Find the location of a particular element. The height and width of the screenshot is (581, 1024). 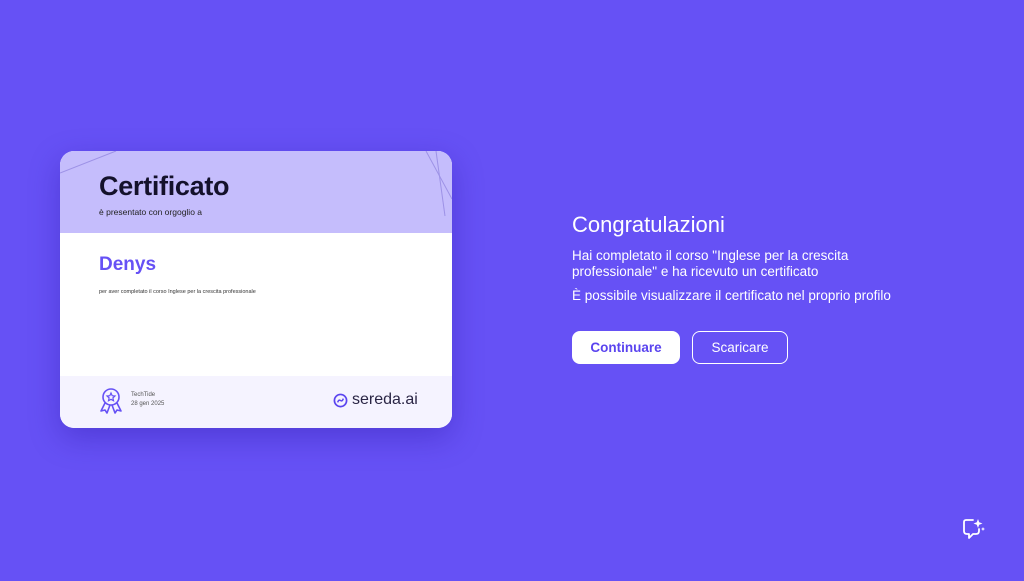

congratulations-heading: Congratulazioni is located at coordinates (648, 224).